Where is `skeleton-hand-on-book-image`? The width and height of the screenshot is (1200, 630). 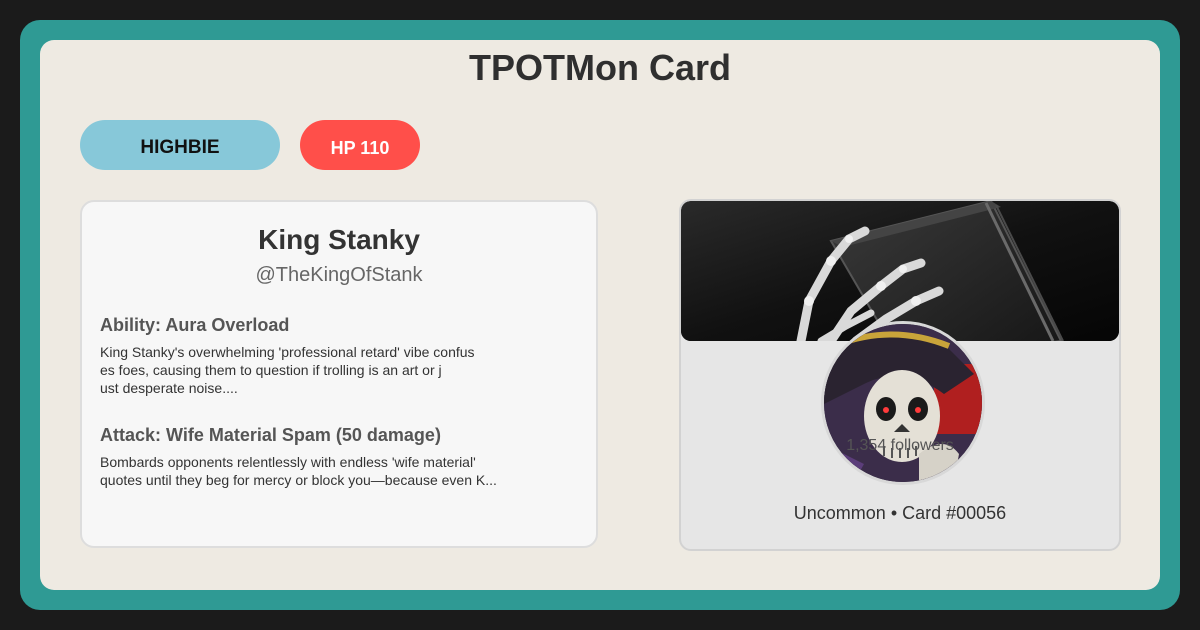
skeleton-hand-on-book-image is located at coordinates (900, 271).